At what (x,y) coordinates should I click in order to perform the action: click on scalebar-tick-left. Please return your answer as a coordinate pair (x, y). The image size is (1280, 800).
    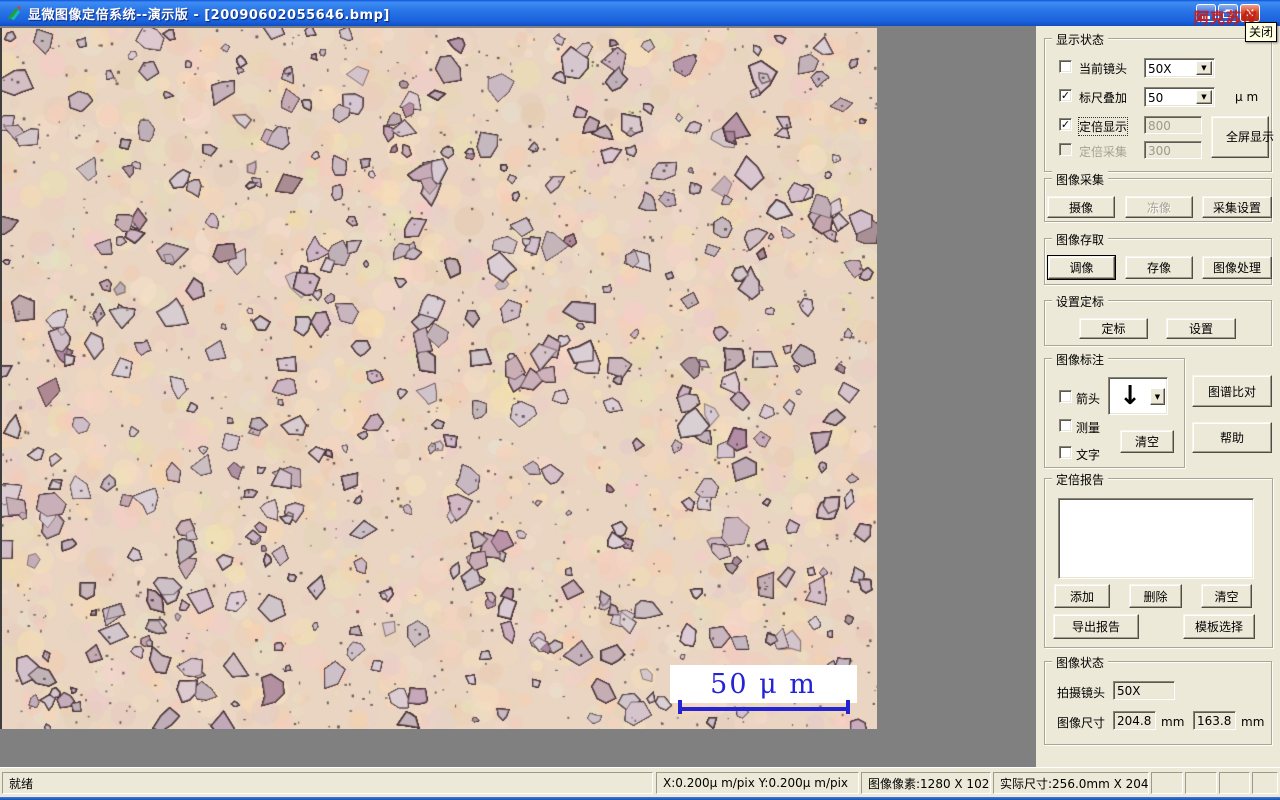
    Looking at the image, I should click on (680, 707).